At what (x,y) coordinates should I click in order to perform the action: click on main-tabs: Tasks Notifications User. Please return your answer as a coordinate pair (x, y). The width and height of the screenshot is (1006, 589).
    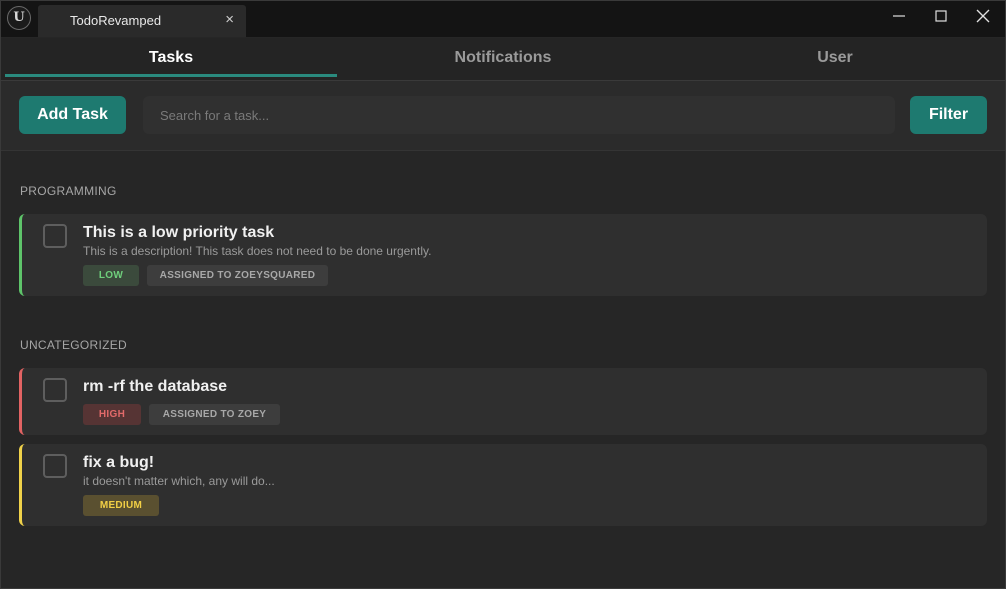
    Looking at the image, I should click on (503, 59).